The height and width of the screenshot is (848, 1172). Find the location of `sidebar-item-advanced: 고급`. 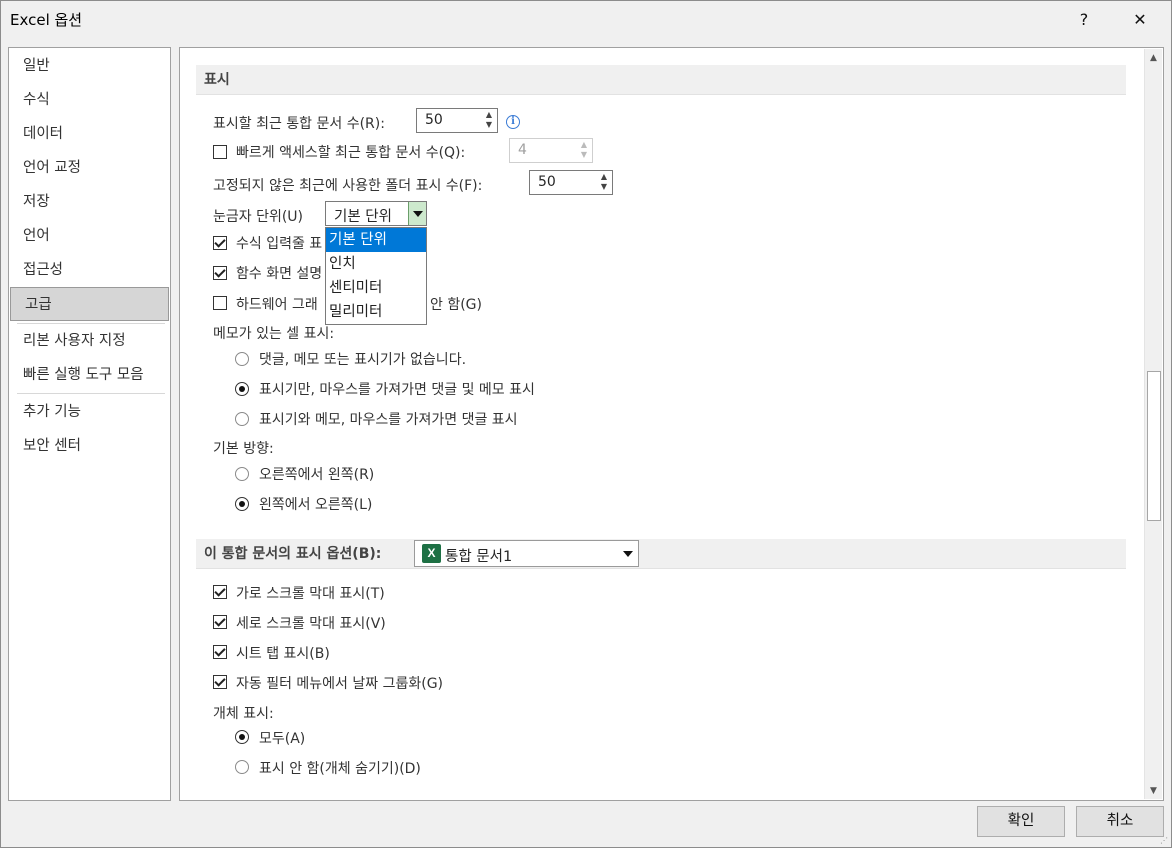

sidebar-item-advanced: 고급 is located at coordinates (89, 304).